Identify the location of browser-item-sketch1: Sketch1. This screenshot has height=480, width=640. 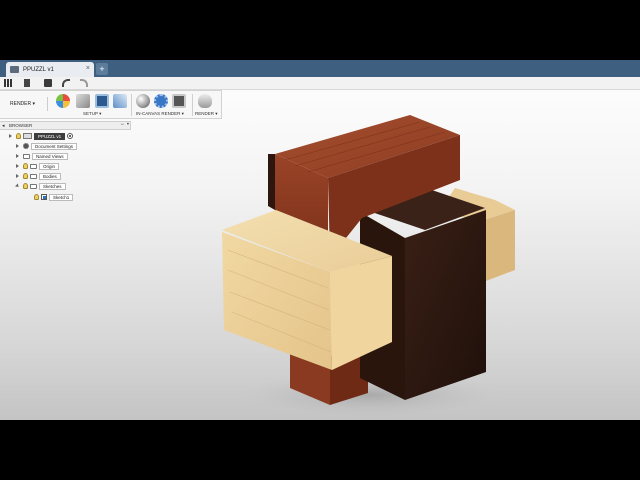
(54, 197).